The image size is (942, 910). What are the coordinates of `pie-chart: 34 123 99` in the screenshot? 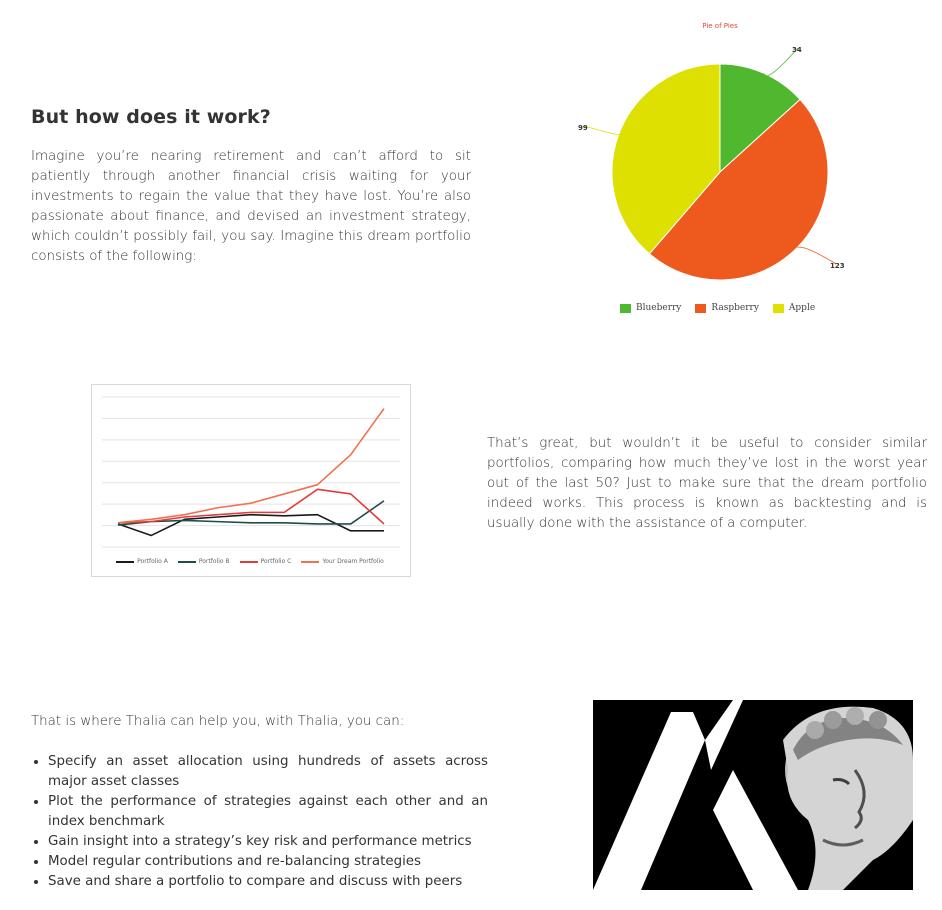 It's located at (711, 163).